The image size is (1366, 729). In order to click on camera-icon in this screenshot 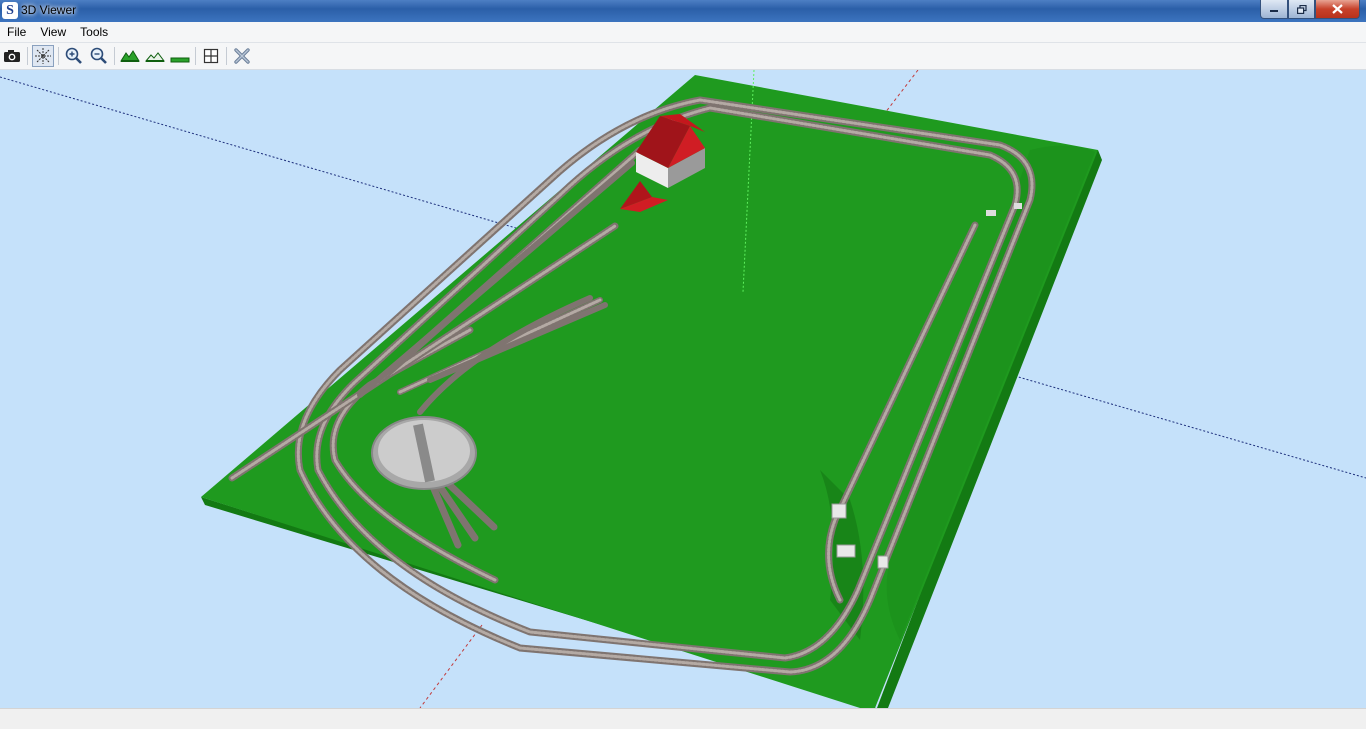, I will do `click(12, 56)`.